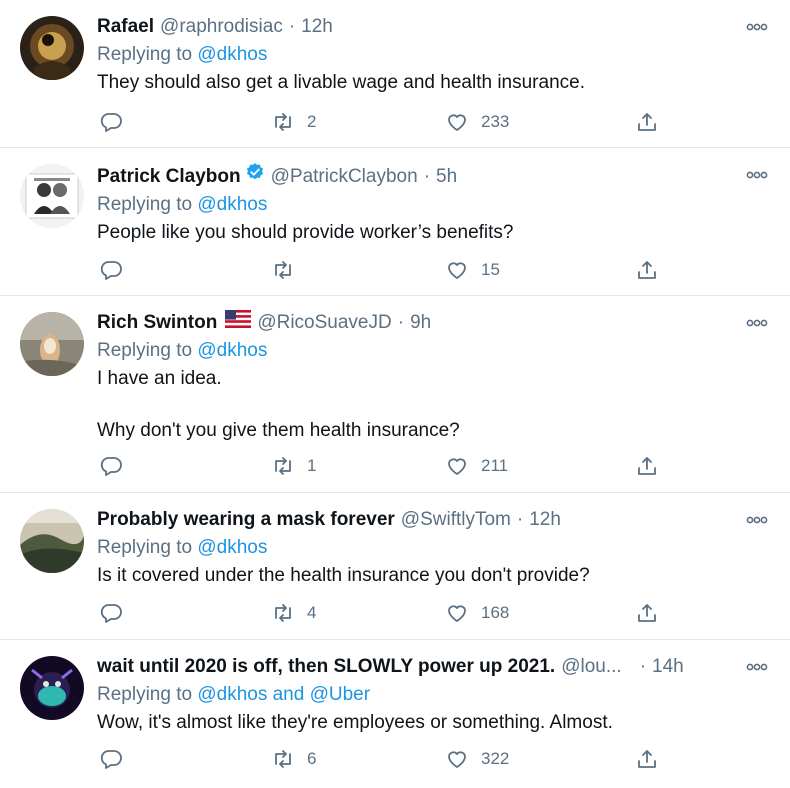  What do you see at coordinates (293, 122) in the screenshot?
I see `retweet-button: 2` at bounding box center [293, 122].